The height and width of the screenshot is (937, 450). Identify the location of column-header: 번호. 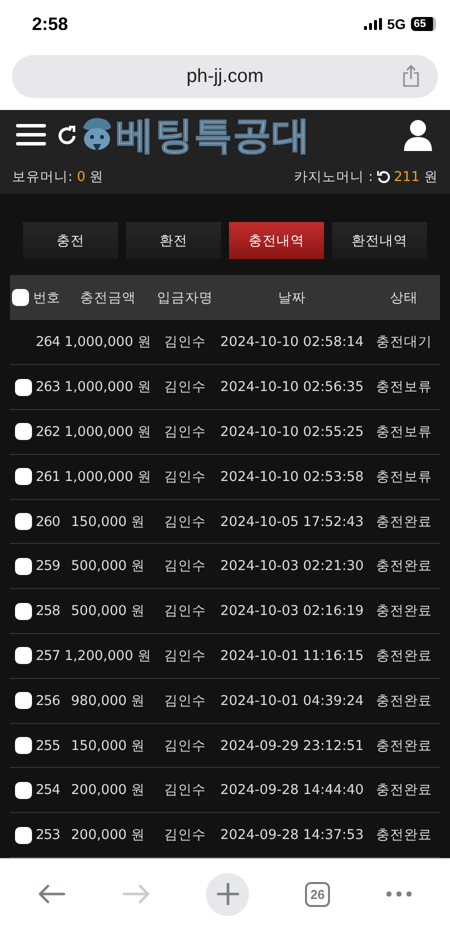
(46, 297).